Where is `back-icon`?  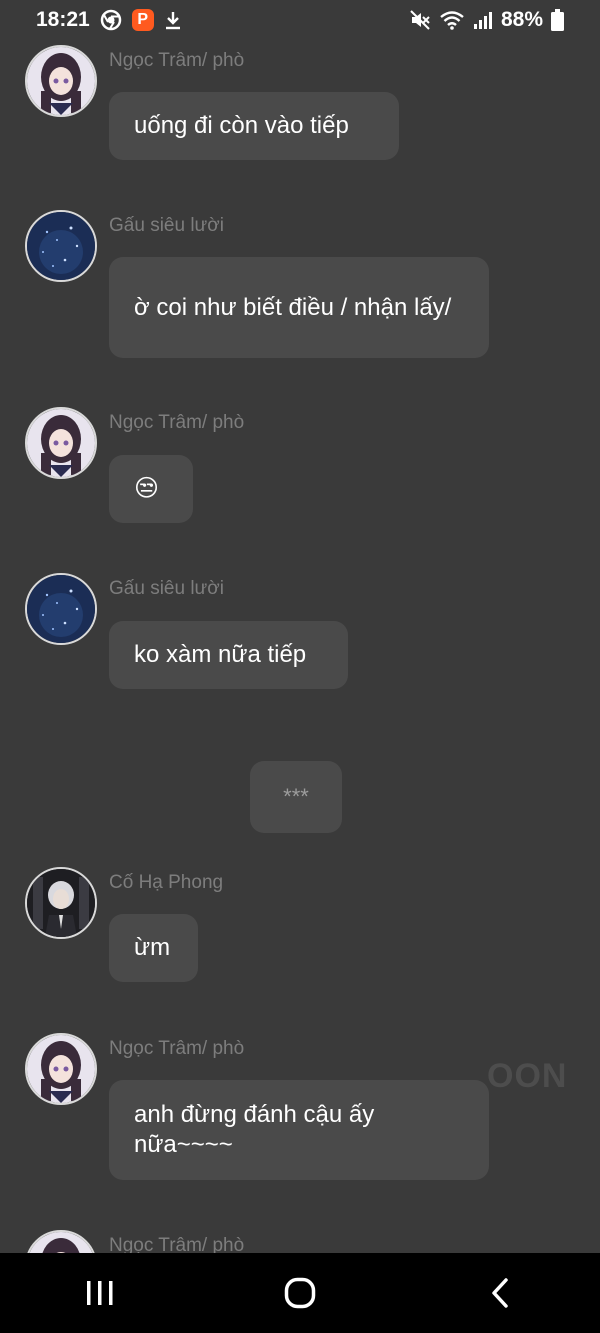 back-icon is located at coordinates (500, 1293).